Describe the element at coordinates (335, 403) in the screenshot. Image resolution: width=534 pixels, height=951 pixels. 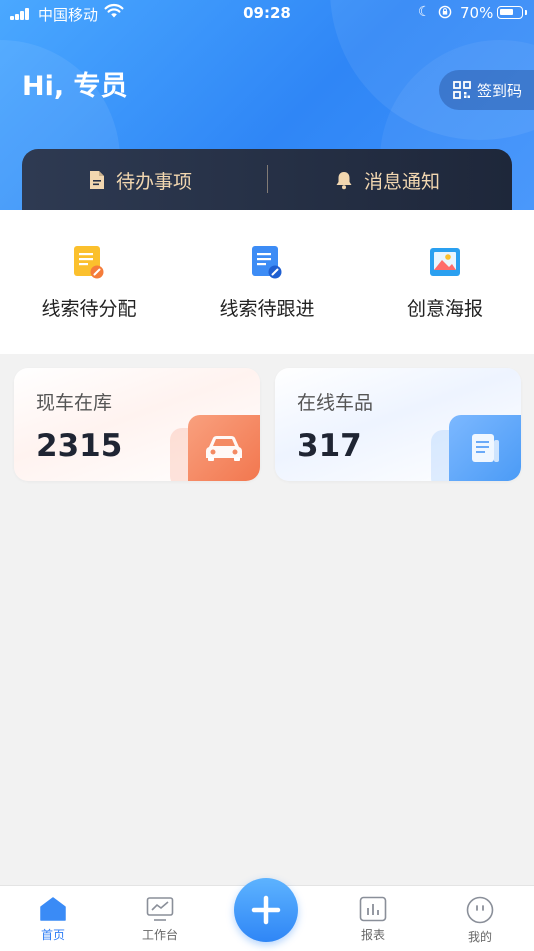
I see `stat-title: 在线车品` at that location.